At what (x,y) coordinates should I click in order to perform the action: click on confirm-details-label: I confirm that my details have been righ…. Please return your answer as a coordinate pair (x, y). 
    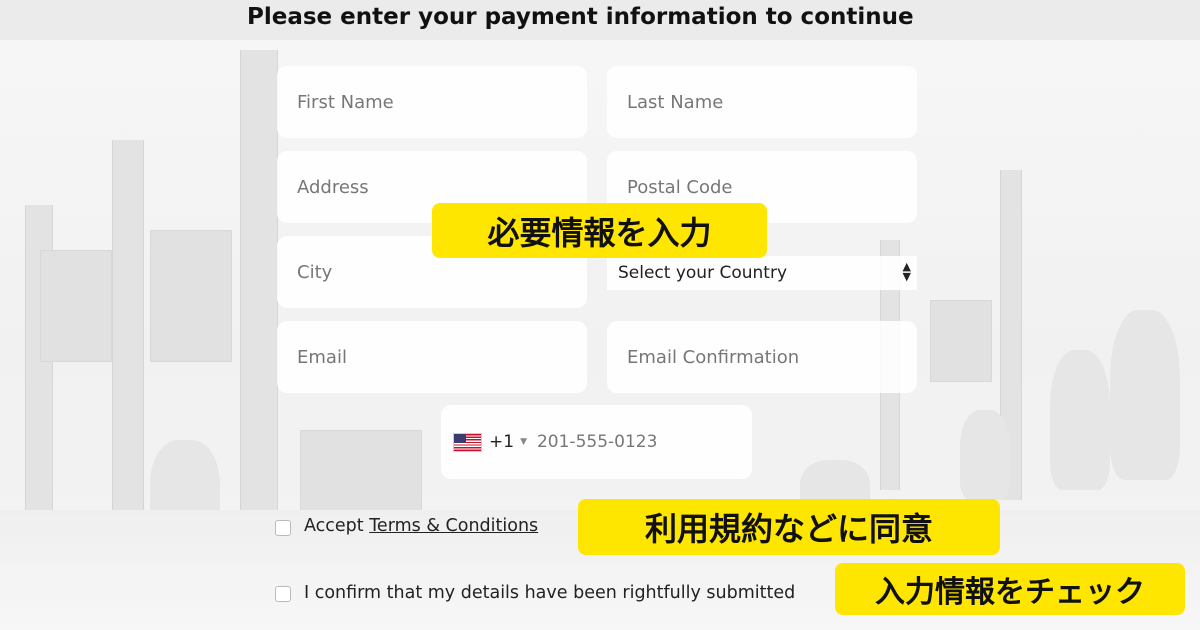
    Looking at the image, I should click on (550, 593).